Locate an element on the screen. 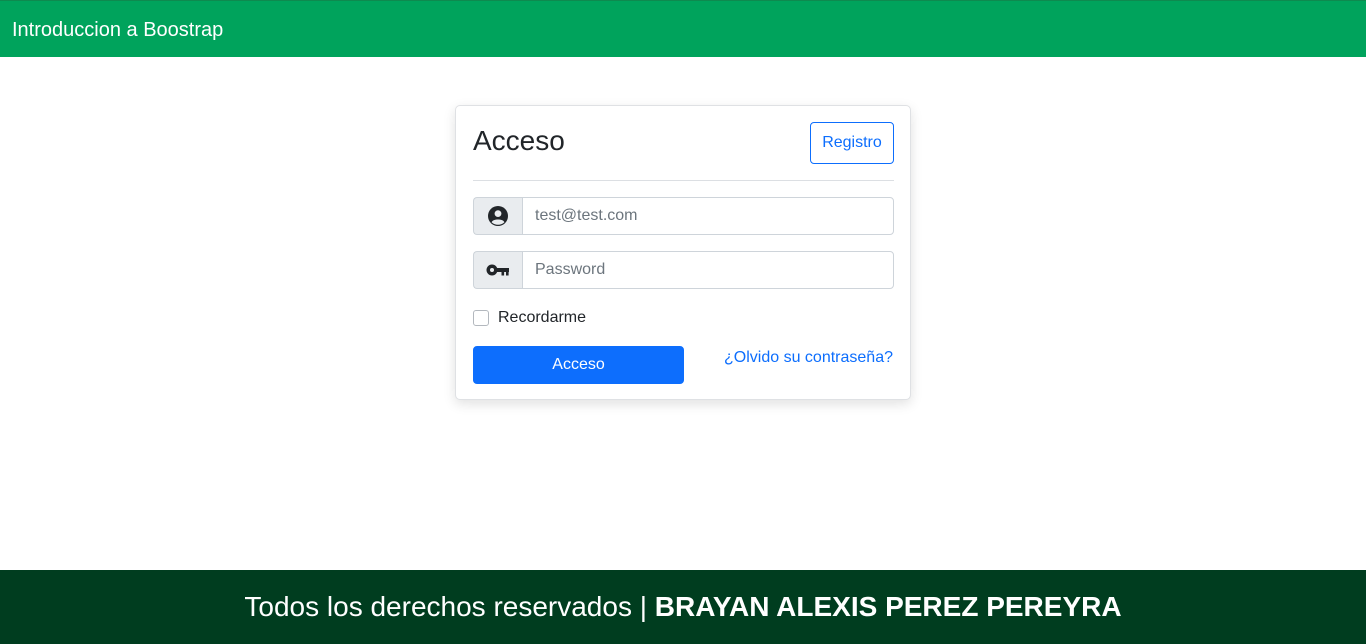  remember-row: Recordarme is located at coordinates (529, 318).